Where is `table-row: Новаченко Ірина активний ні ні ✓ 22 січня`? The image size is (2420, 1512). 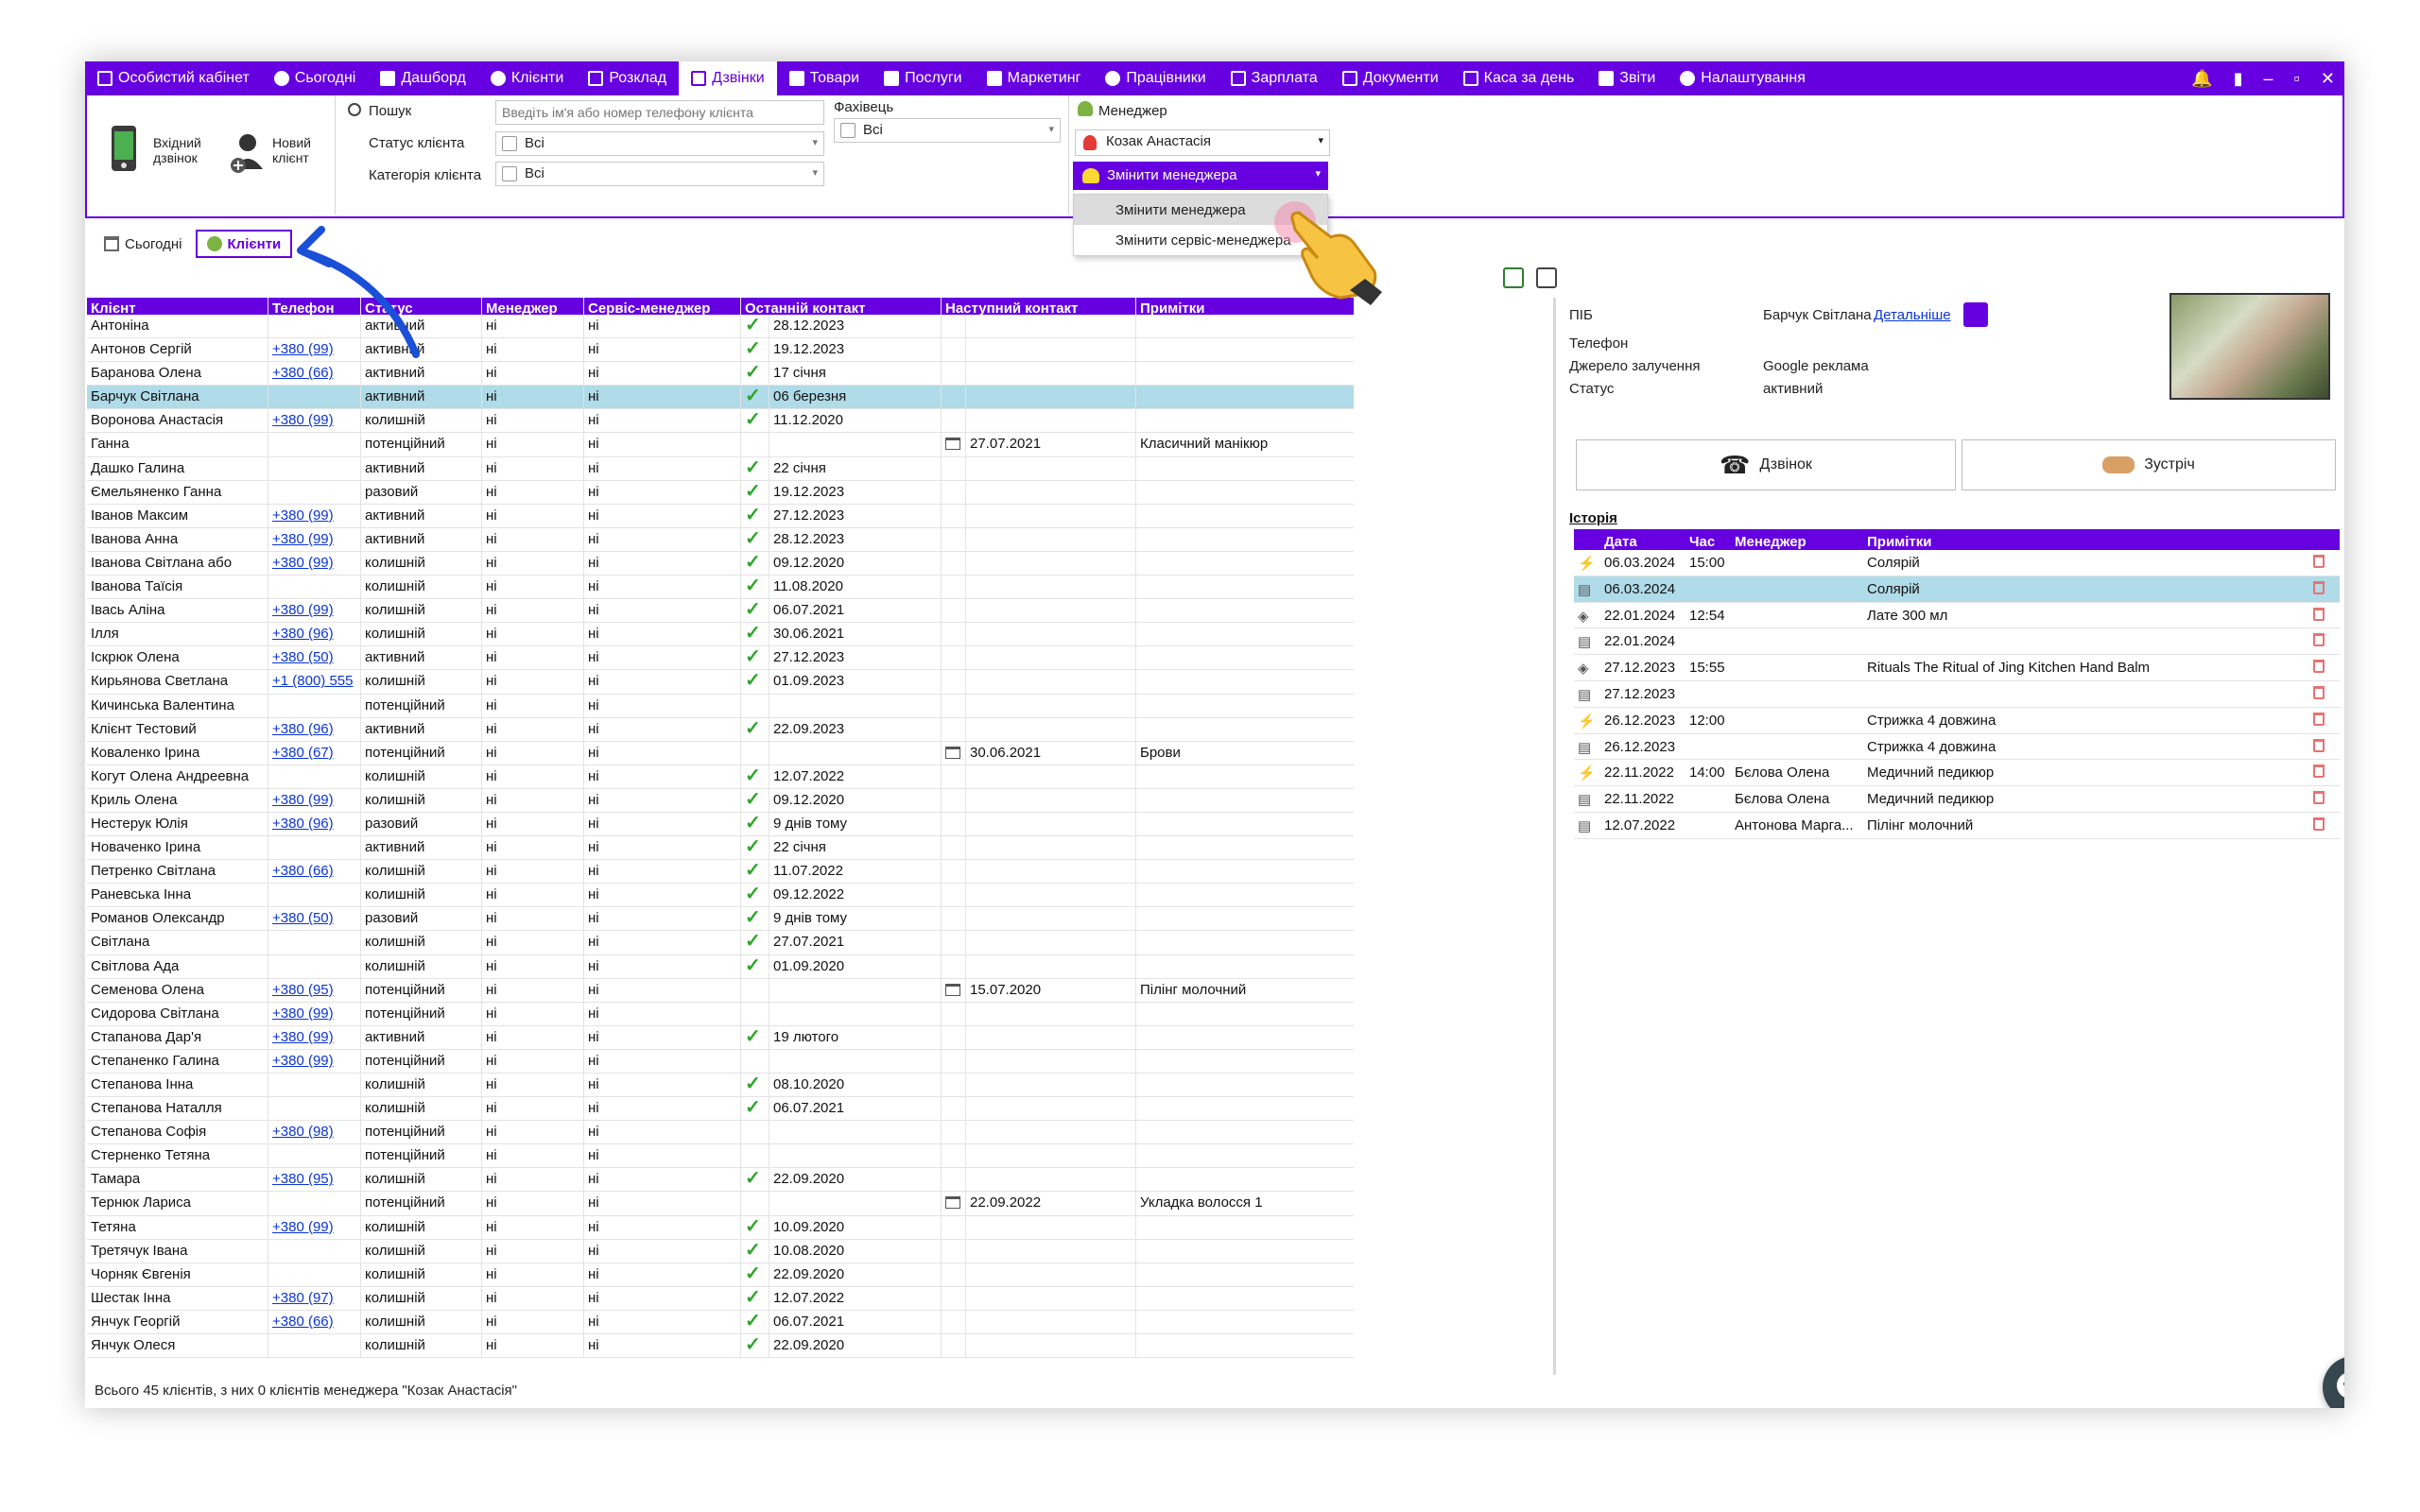
table-row: Новаченко Ірина активний ні ні ✓ 22 січня is located at coordinates (721, 848).